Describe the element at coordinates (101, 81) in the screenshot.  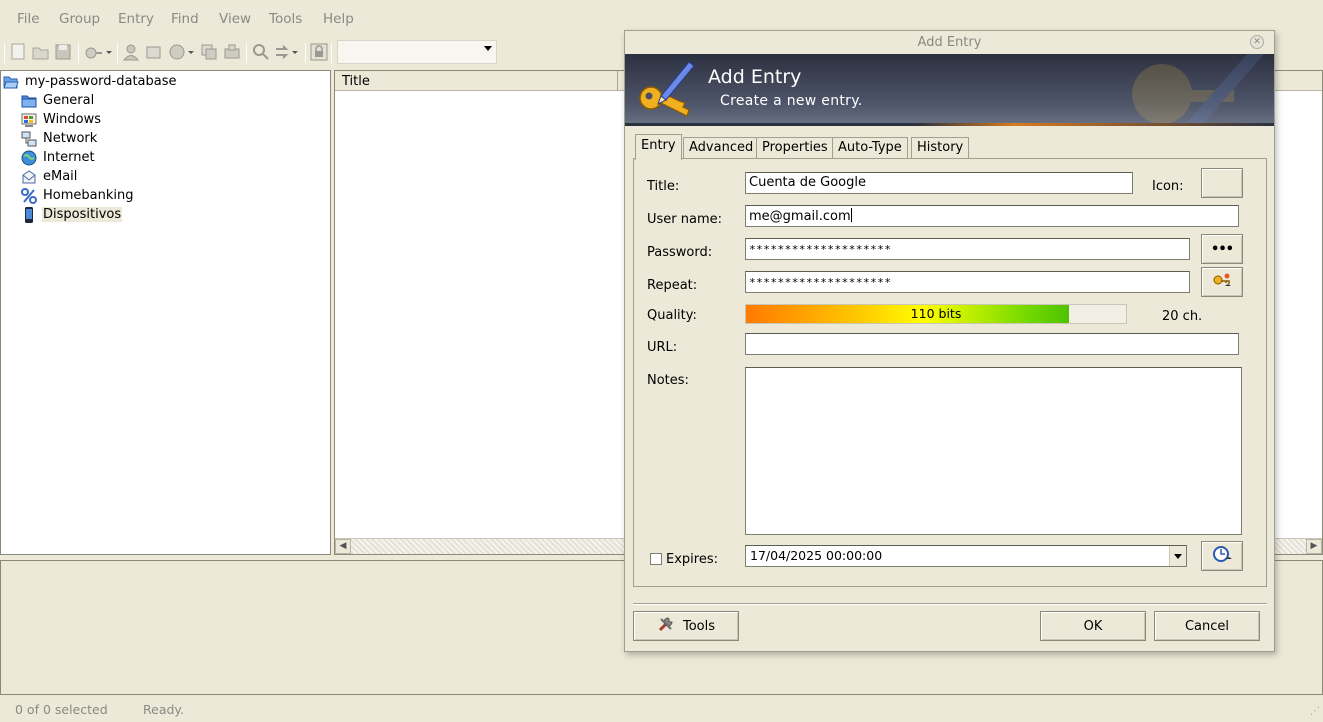
I see `tree-root-label: my-password-database` at that location.